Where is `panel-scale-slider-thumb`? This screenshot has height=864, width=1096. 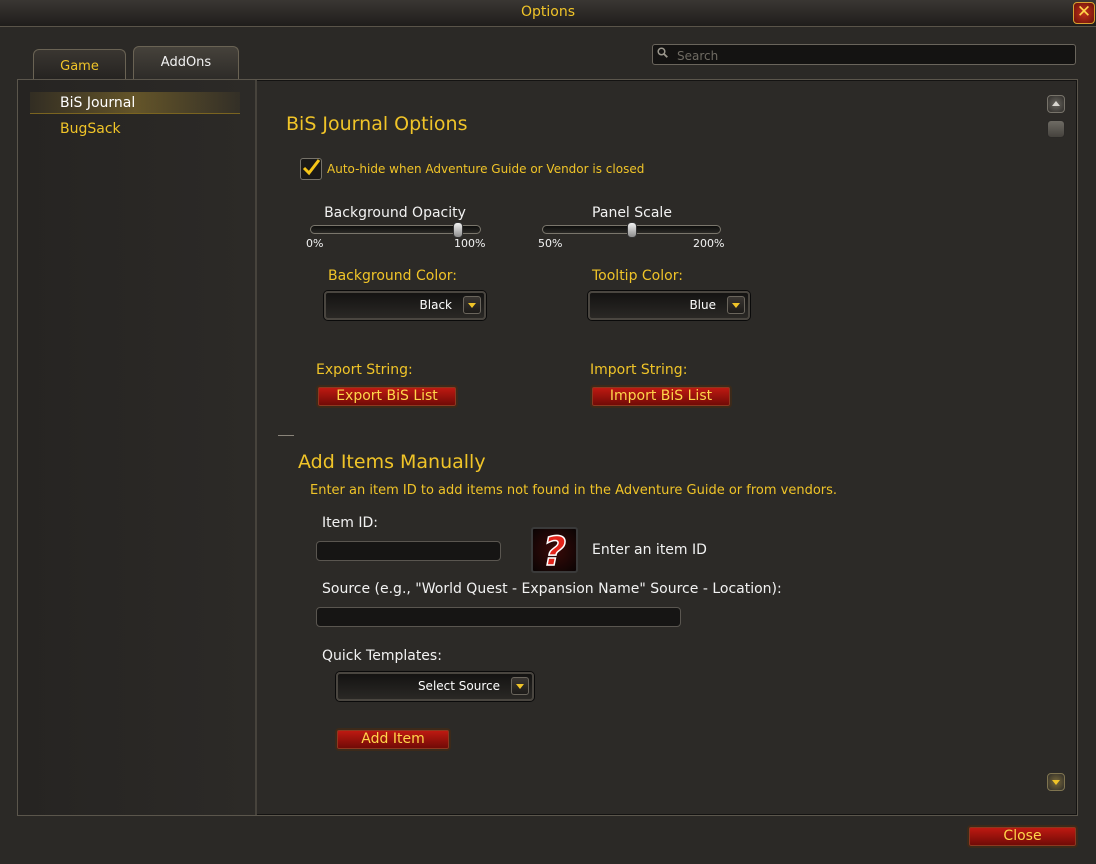 panel-scale-slider-thumb is located at coordinates (631, 230).